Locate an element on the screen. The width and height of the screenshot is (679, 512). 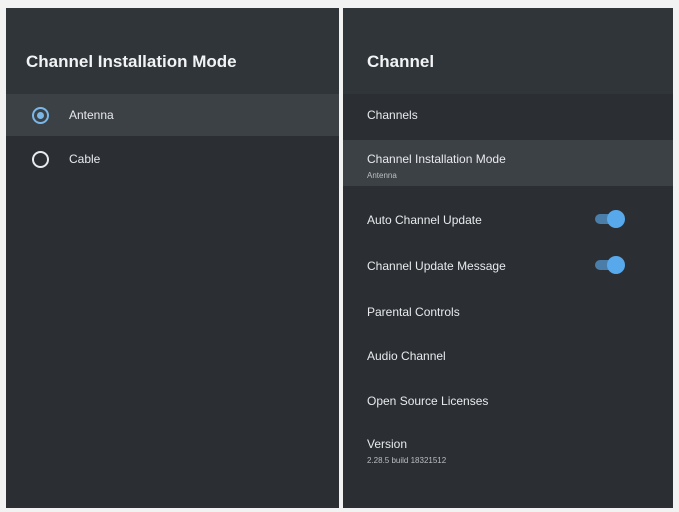
menu-item-channel-installation-mode: Channel Installation Mode Antenna is located at coordinates (508, 163).